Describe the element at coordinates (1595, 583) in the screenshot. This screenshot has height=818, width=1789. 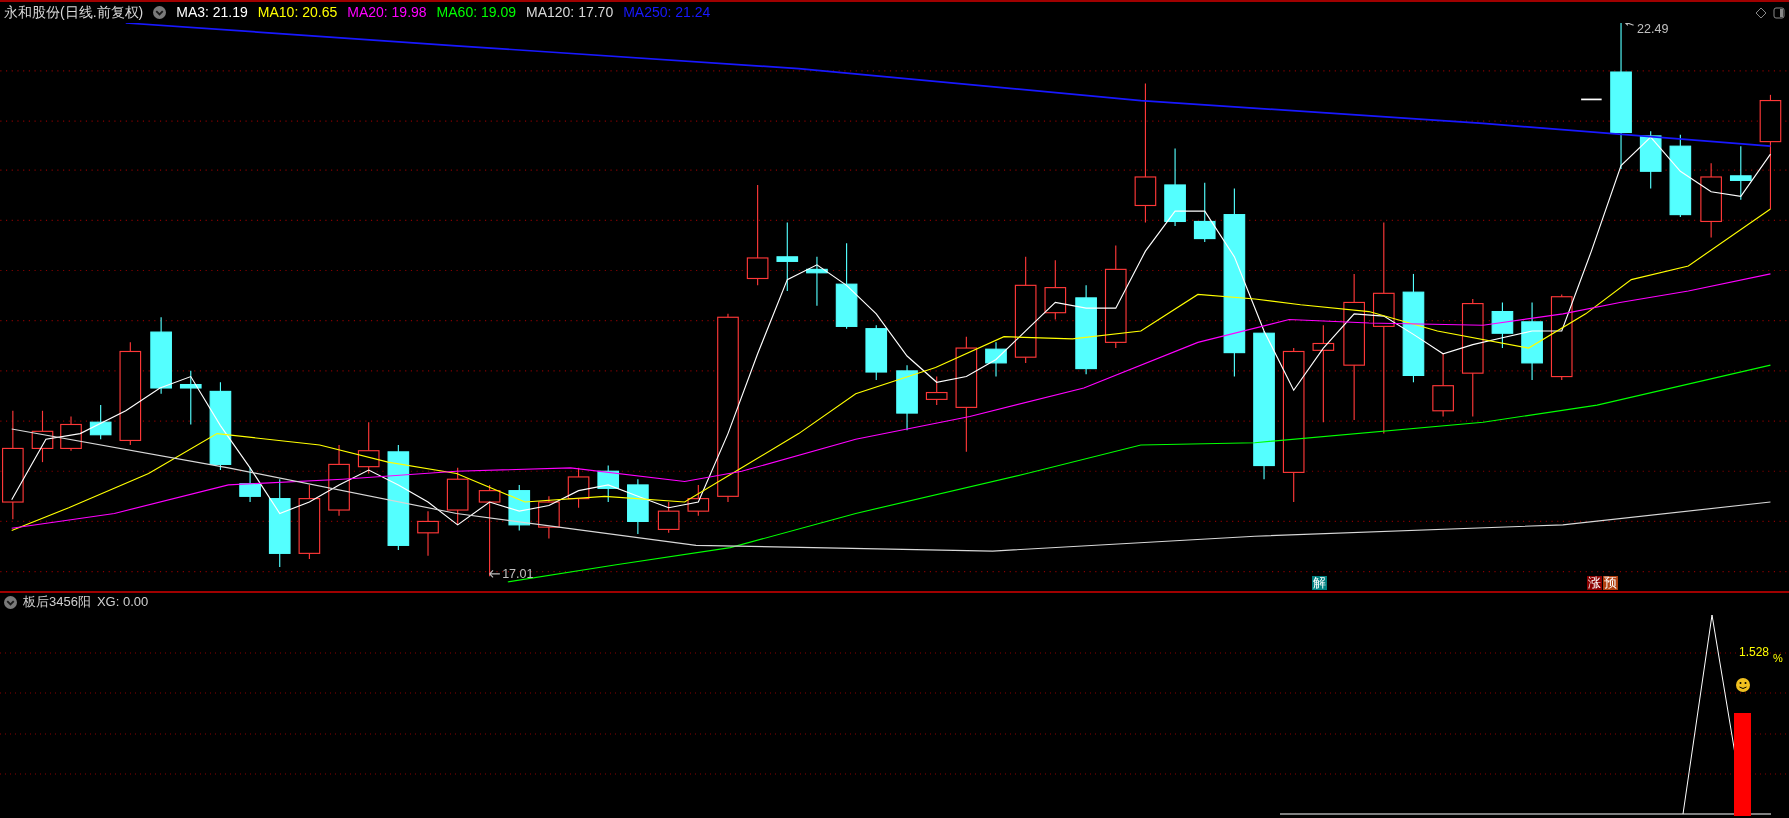
I see `signal-tag: 涨` at that location.